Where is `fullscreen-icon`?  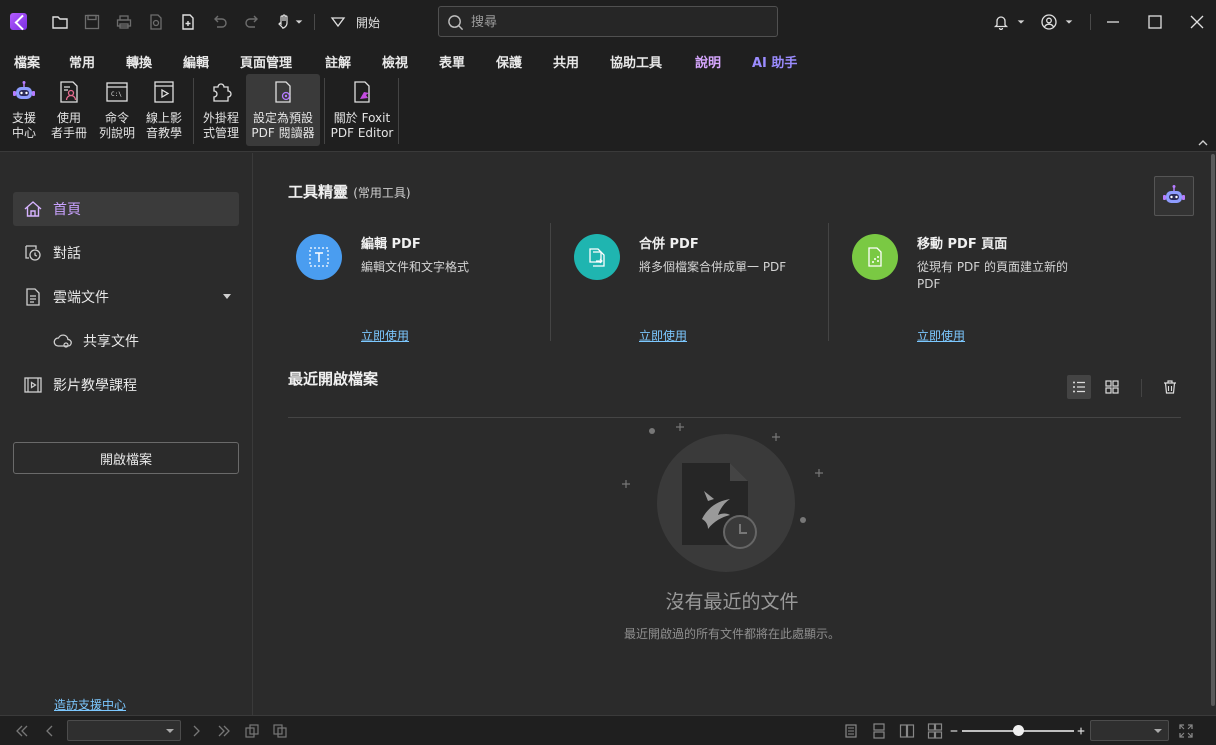
fullscreen-icon is located at coordinates (1186, 731).